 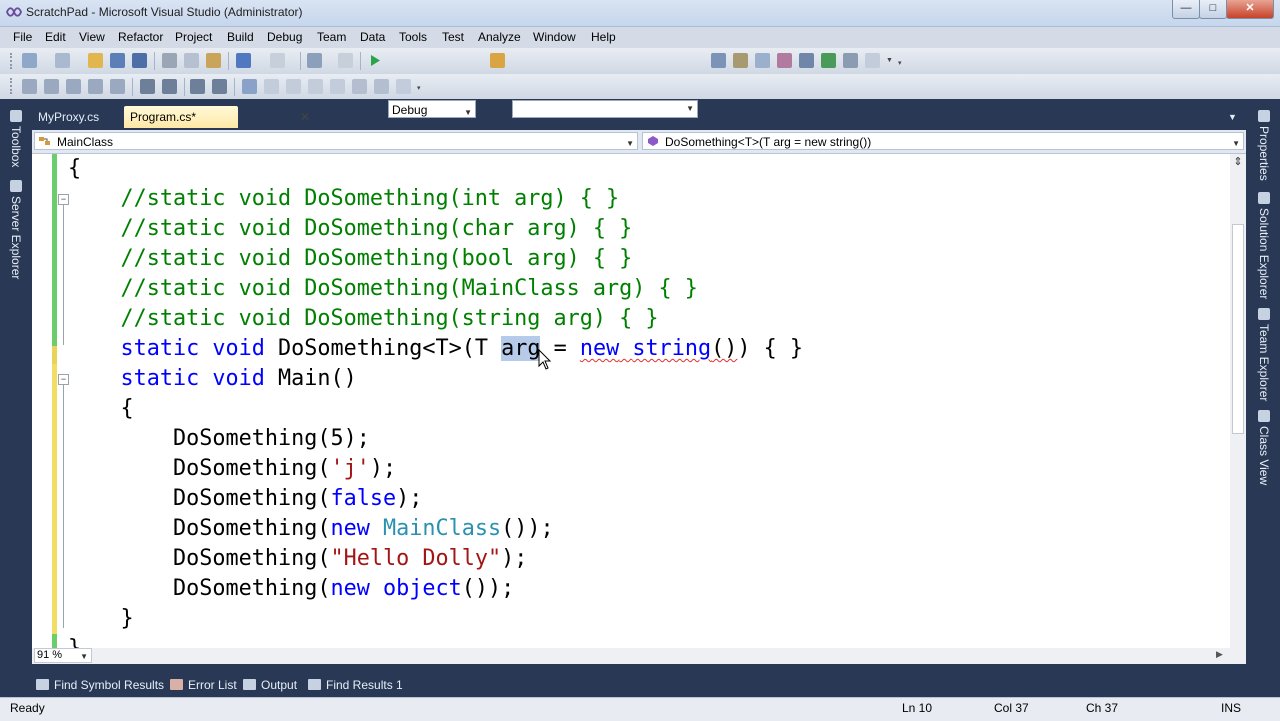 I want to click on code-line: DoSomething(5);, so click(x=219, y=439).